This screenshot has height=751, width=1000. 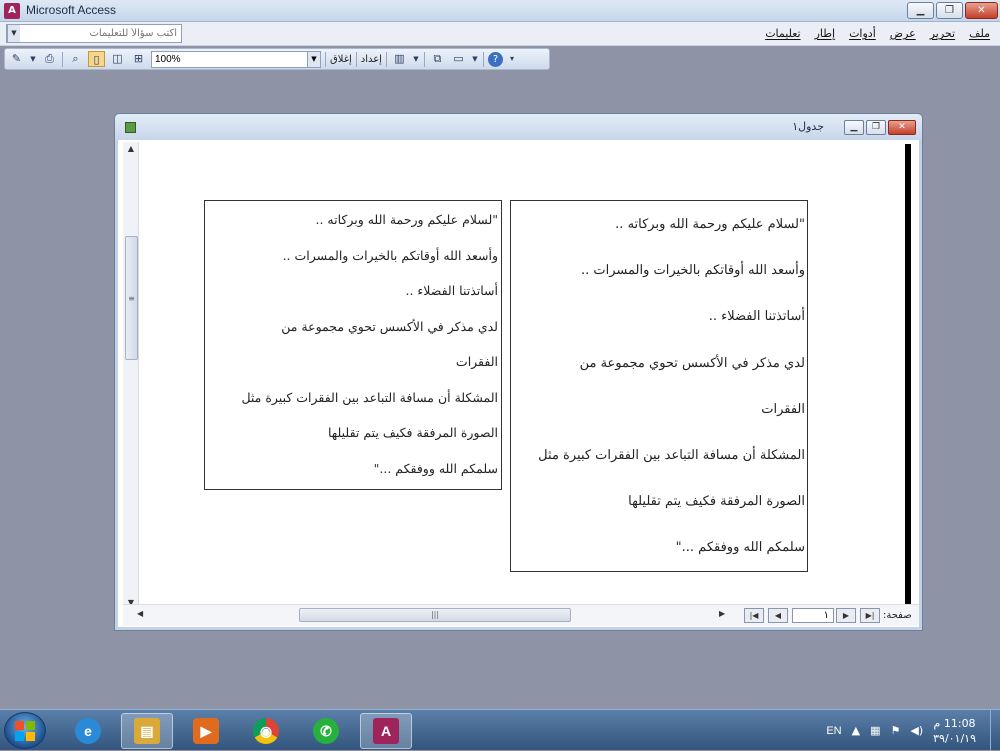 I want to click on taskbar-app-chrome: ◉, so click(x=266, y=731).